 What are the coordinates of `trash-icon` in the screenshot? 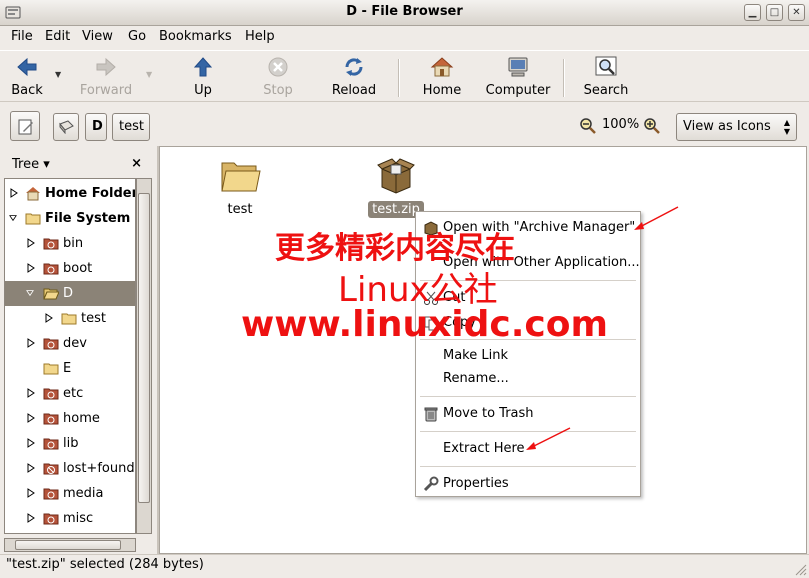 It's located at (431, 414).